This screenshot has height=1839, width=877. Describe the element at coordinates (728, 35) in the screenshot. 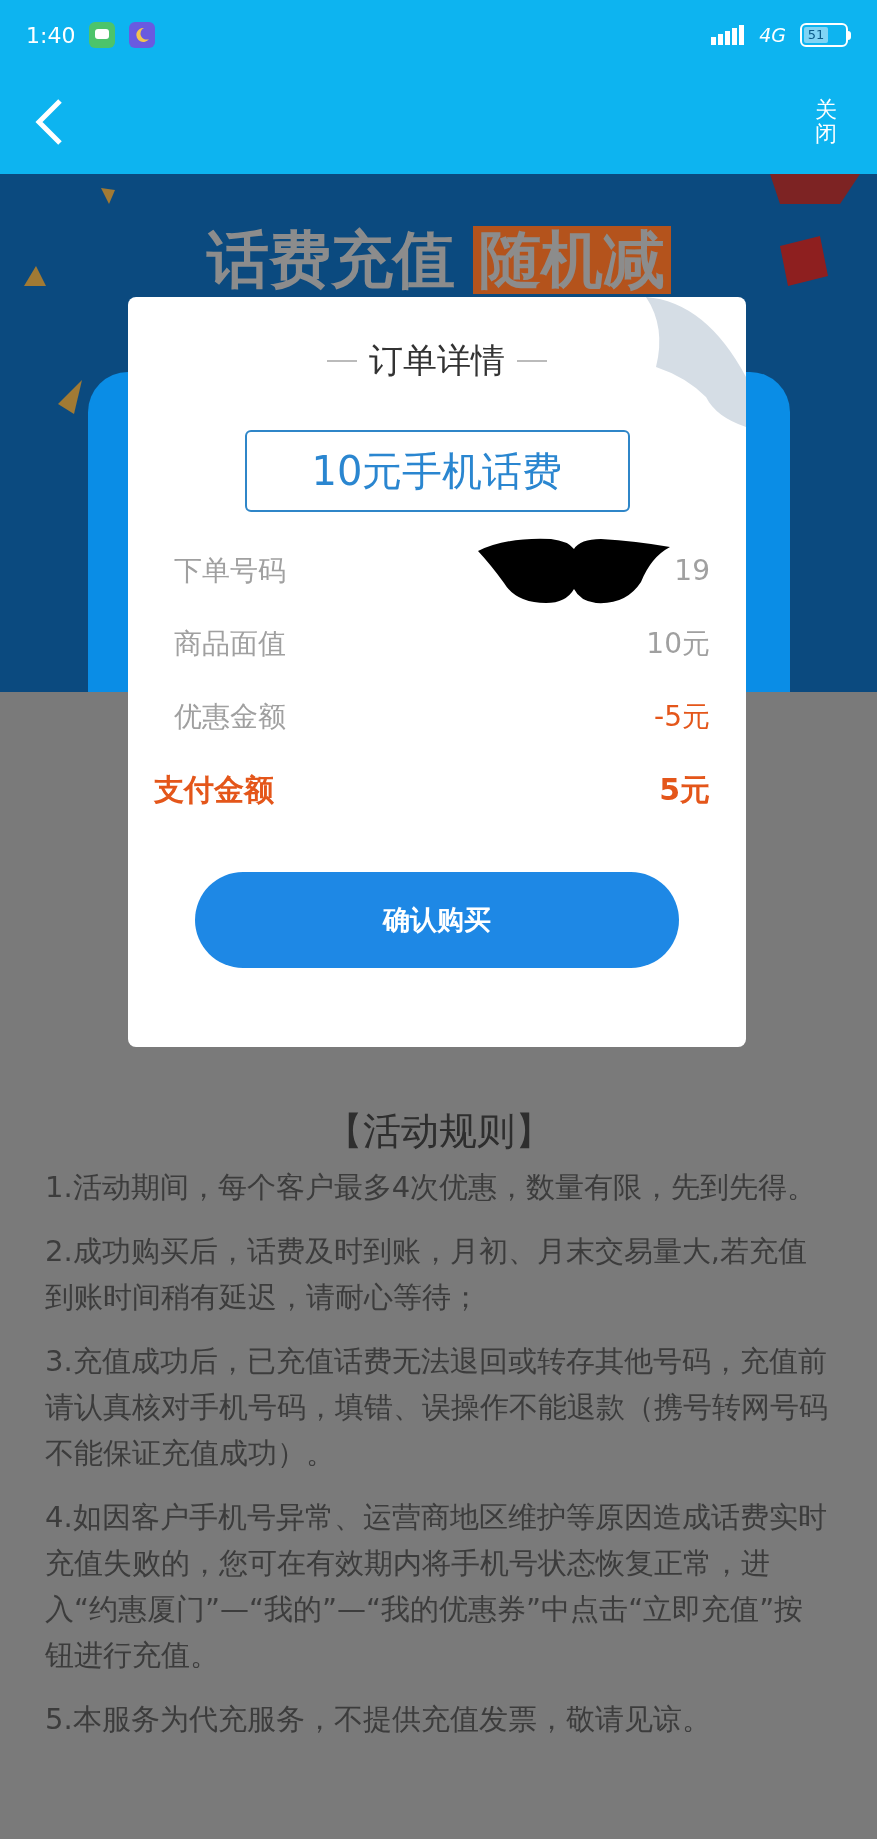

I see `signal-icon` at that location.